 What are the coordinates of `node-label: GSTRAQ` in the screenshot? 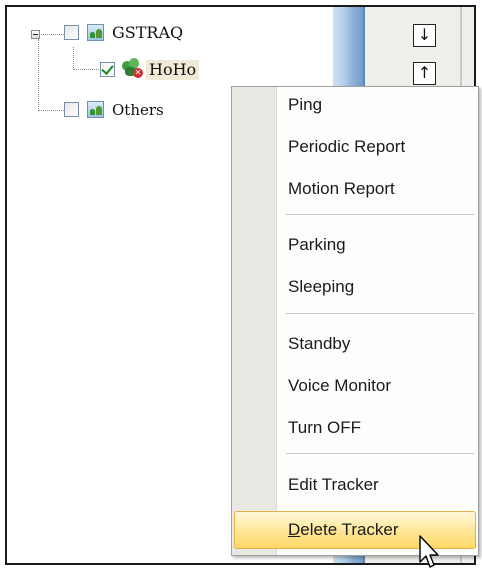 It's located at (147, 33).